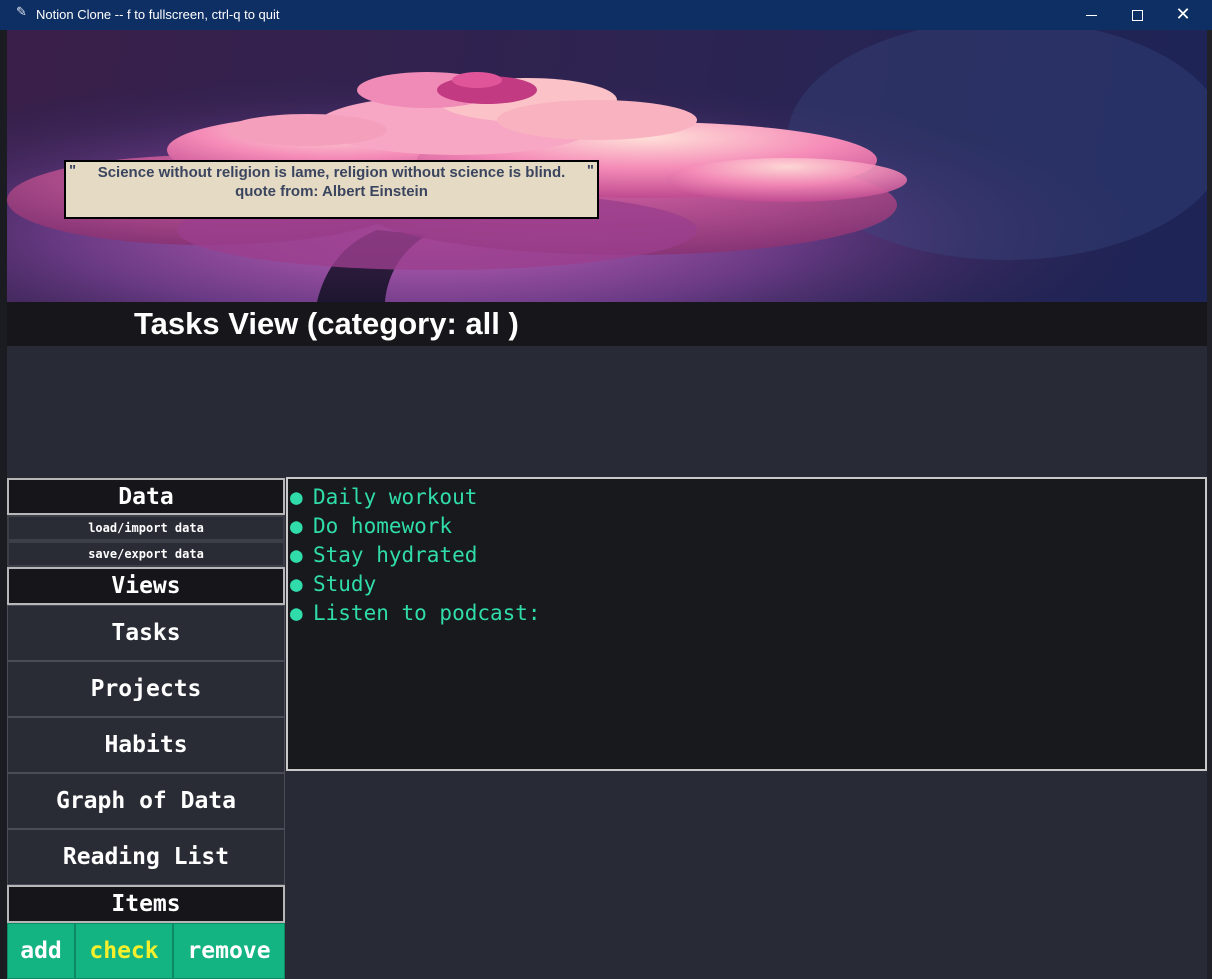 The image size is (1212, 979). I want to click on maximize-button, so click(1137, 15).